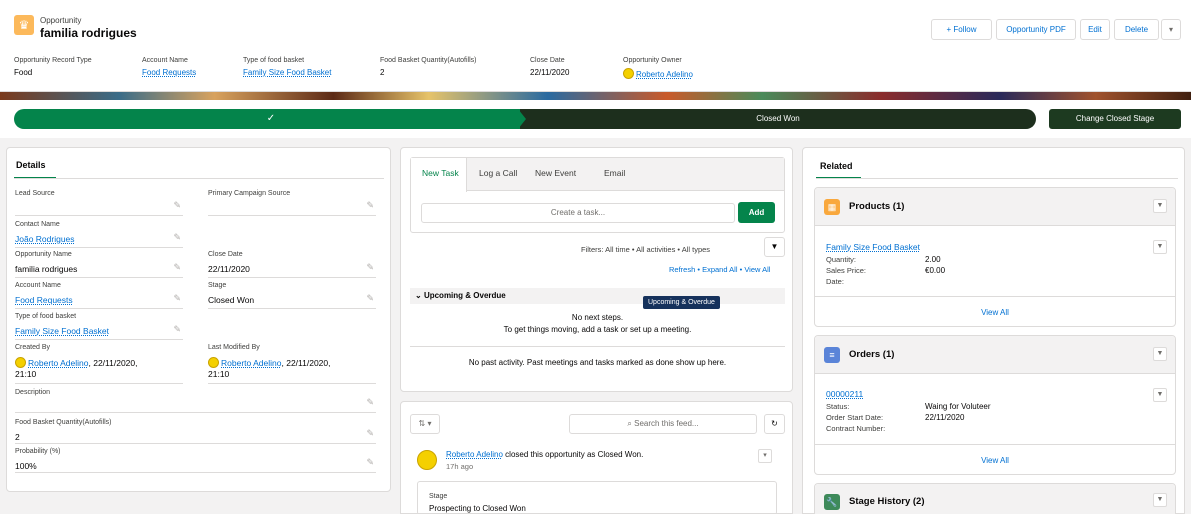  What do you see at coordinates (664, 74) in the screenshot?
I see `owner-link: Roberto Adelino` at bounding box center [664, 74].